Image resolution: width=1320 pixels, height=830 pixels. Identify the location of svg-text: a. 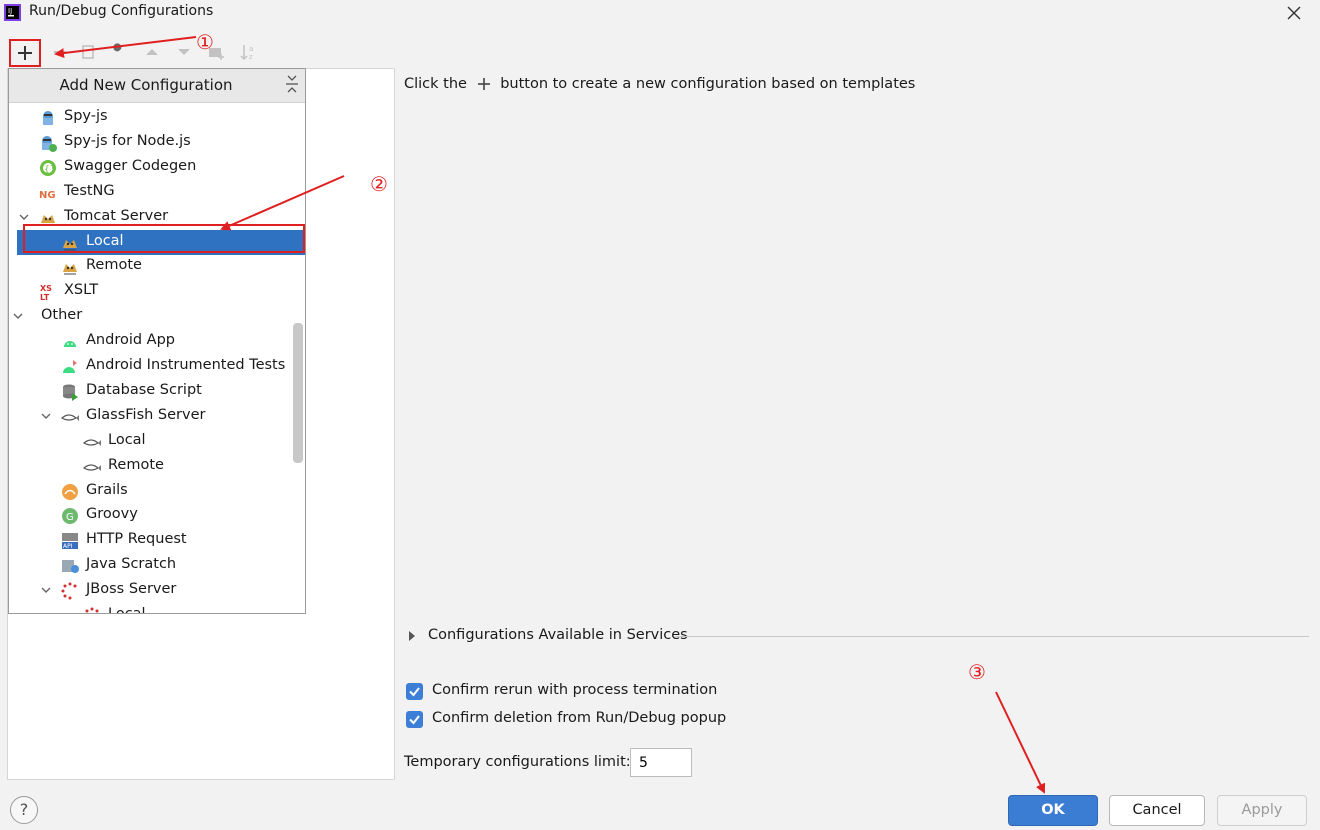
(251, 49).